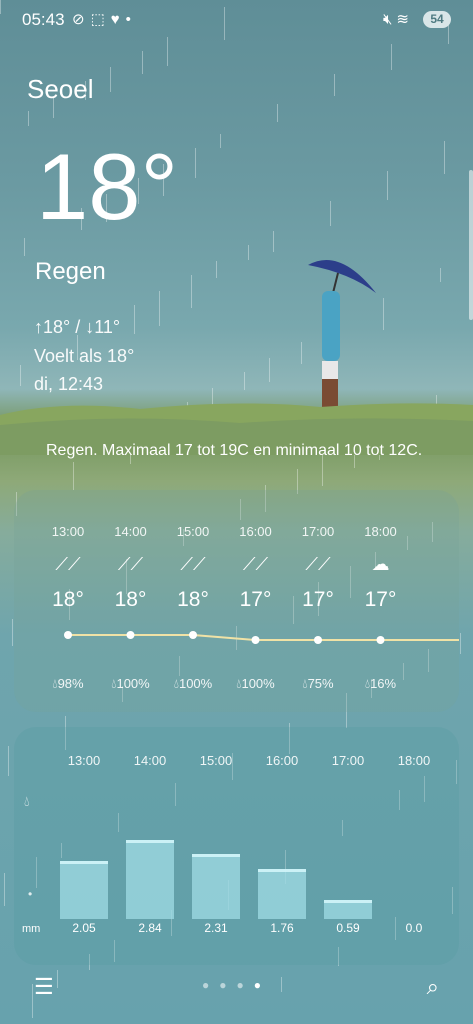 This screenshot has width=473, height=1024. Describe the element at coordinates (130, 531) in the screenshot. I see `hour-label: 14:00` at that location.